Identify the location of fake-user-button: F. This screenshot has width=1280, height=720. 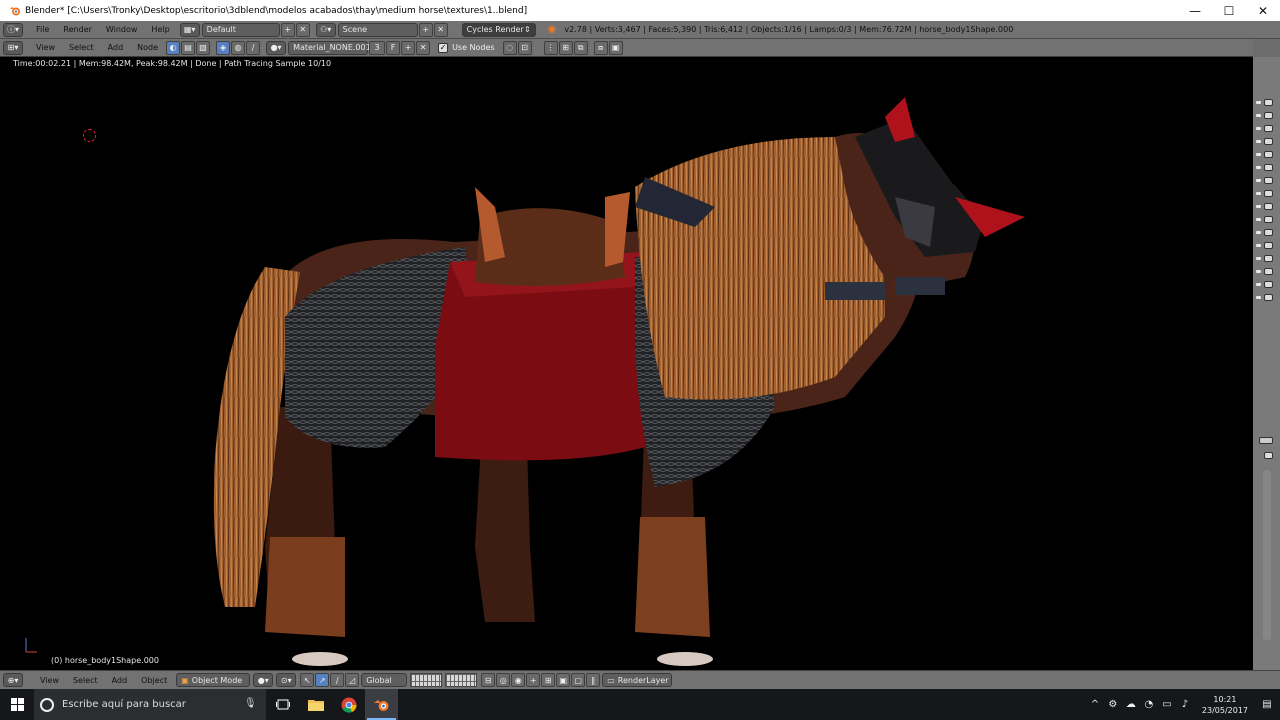
(393, 47).